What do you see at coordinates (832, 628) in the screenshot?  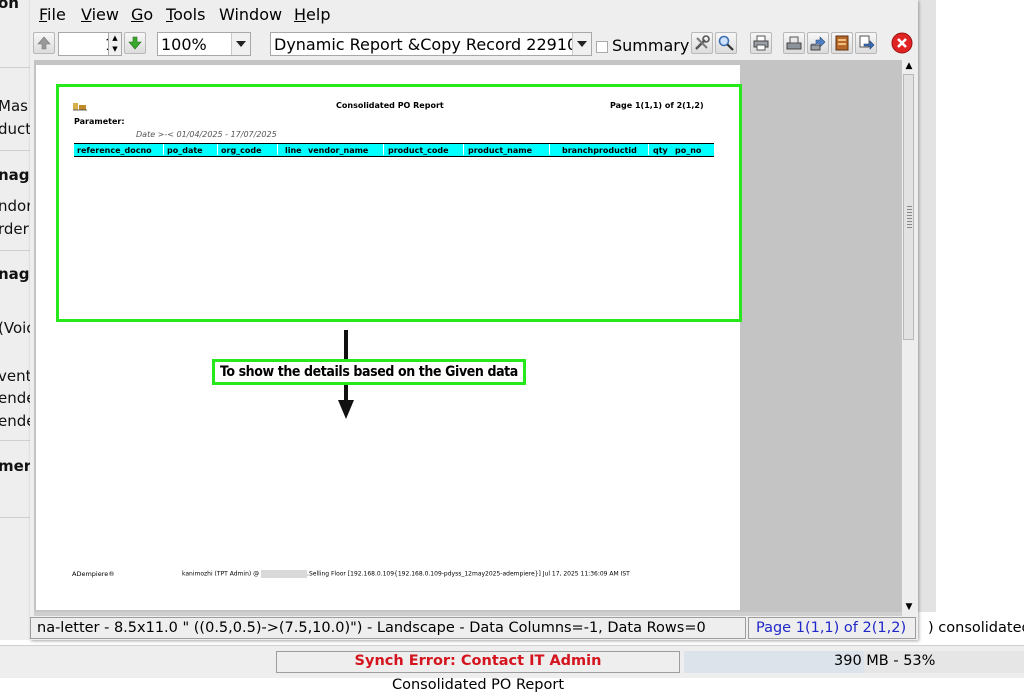 I see `page-status: Page 1(1,1) of 2(1,2)` at bounding box center [832, 628].